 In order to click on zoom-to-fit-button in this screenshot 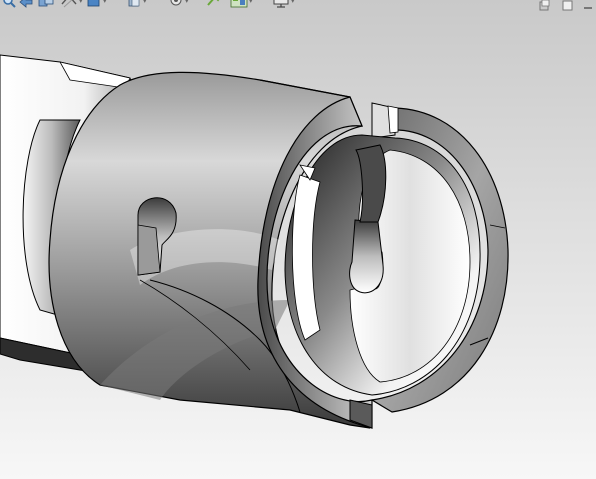, I will do `click(9, 5)`.